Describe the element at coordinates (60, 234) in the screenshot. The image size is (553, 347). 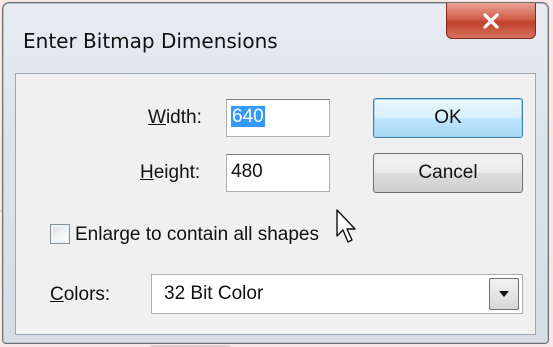
I see `enlarge-checkbox` at that location.